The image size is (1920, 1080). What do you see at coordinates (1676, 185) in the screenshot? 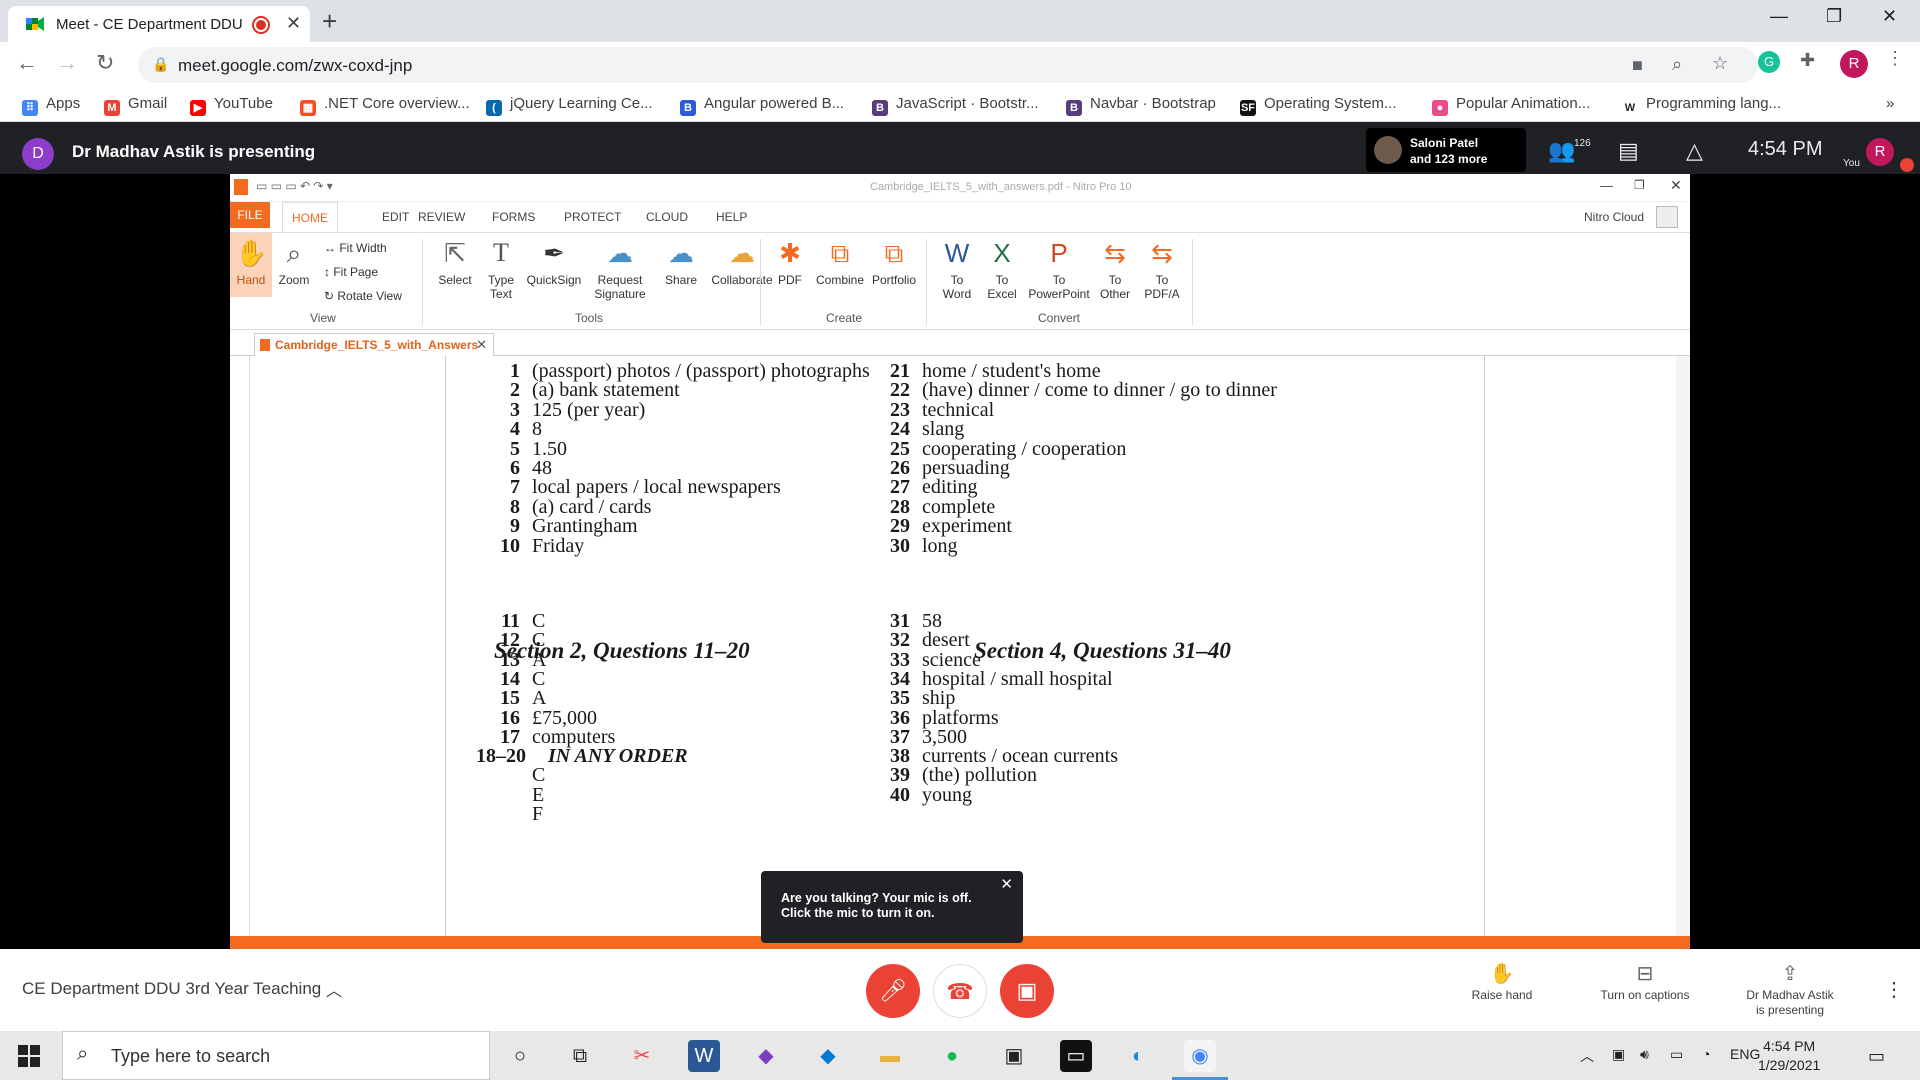
I see `nitro-close-button: ✕` at bounding box center [1676, 185].